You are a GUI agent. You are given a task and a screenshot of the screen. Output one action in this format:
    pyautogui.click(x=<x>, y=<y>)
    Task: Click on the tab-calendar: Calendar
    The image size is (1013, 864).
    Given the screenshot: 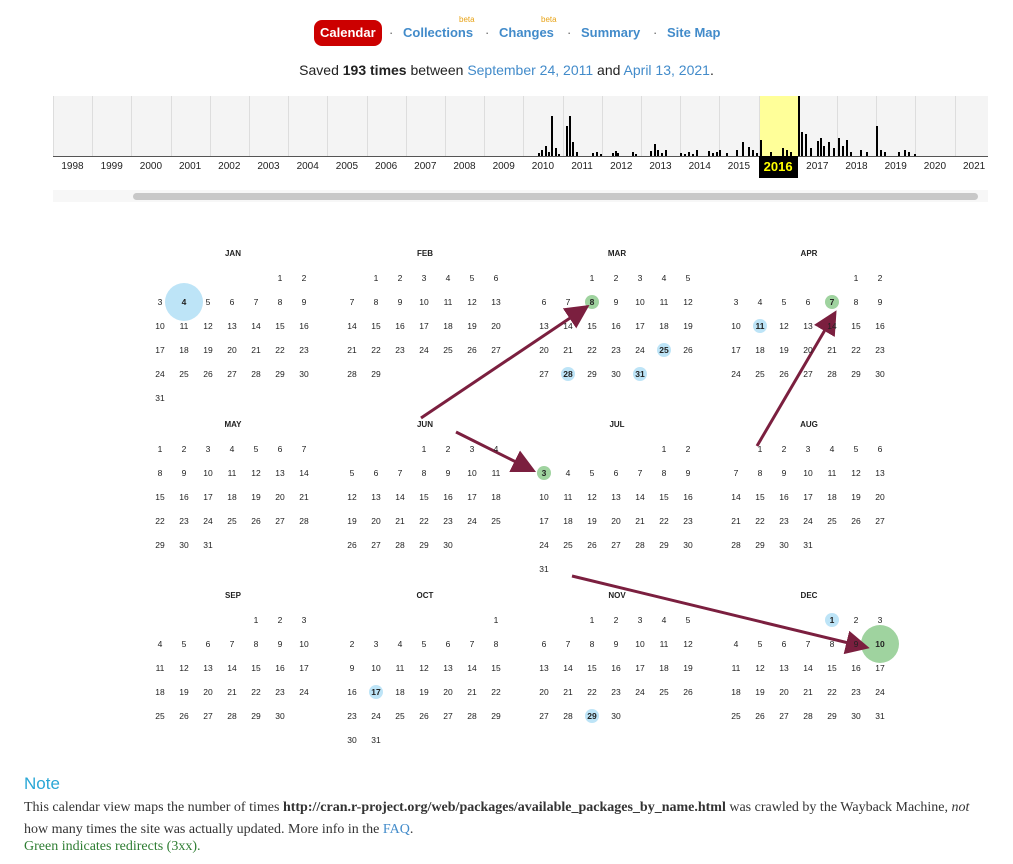 What is the action you would take?
    pyautogui.click(x=348, y=33)
    